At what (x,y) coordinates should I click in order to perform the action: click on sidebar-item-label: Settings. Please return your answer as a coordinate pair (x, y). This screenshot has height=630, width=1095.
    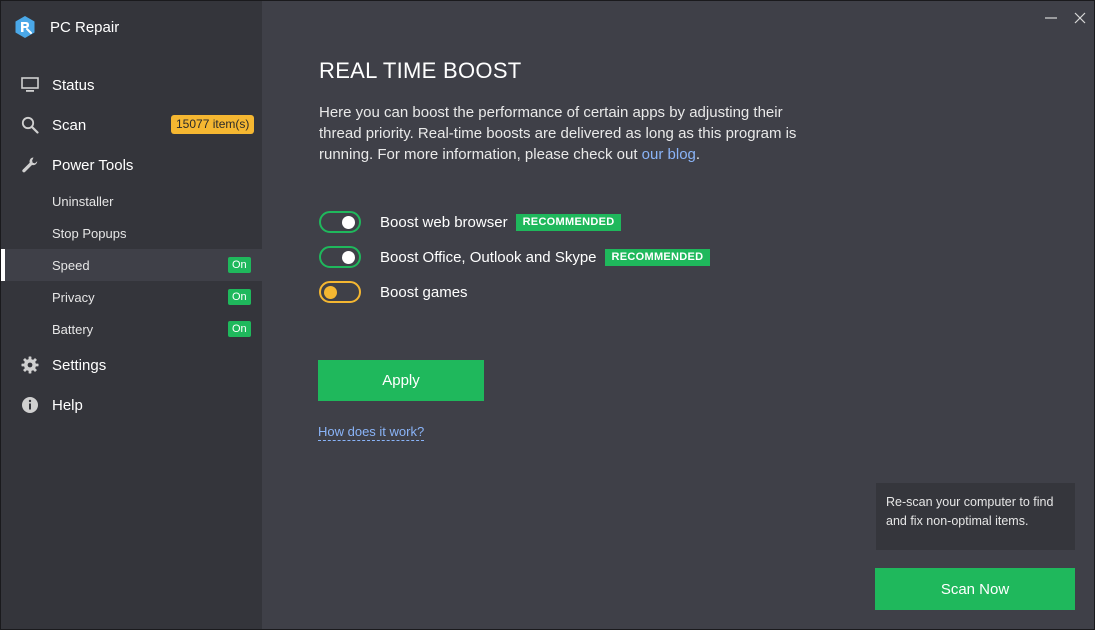
    Looking at the image, I should click on (79, 365).